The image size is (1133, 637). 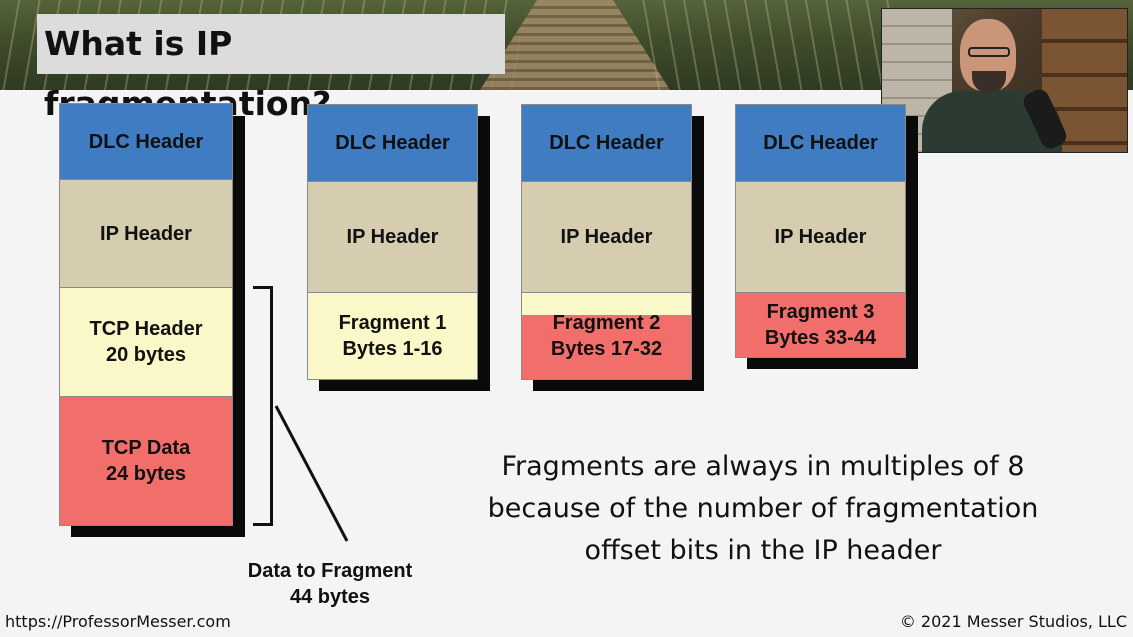 I want to click on fragment-1-dlc-header: DLC Header, so click(x=392, y=143).